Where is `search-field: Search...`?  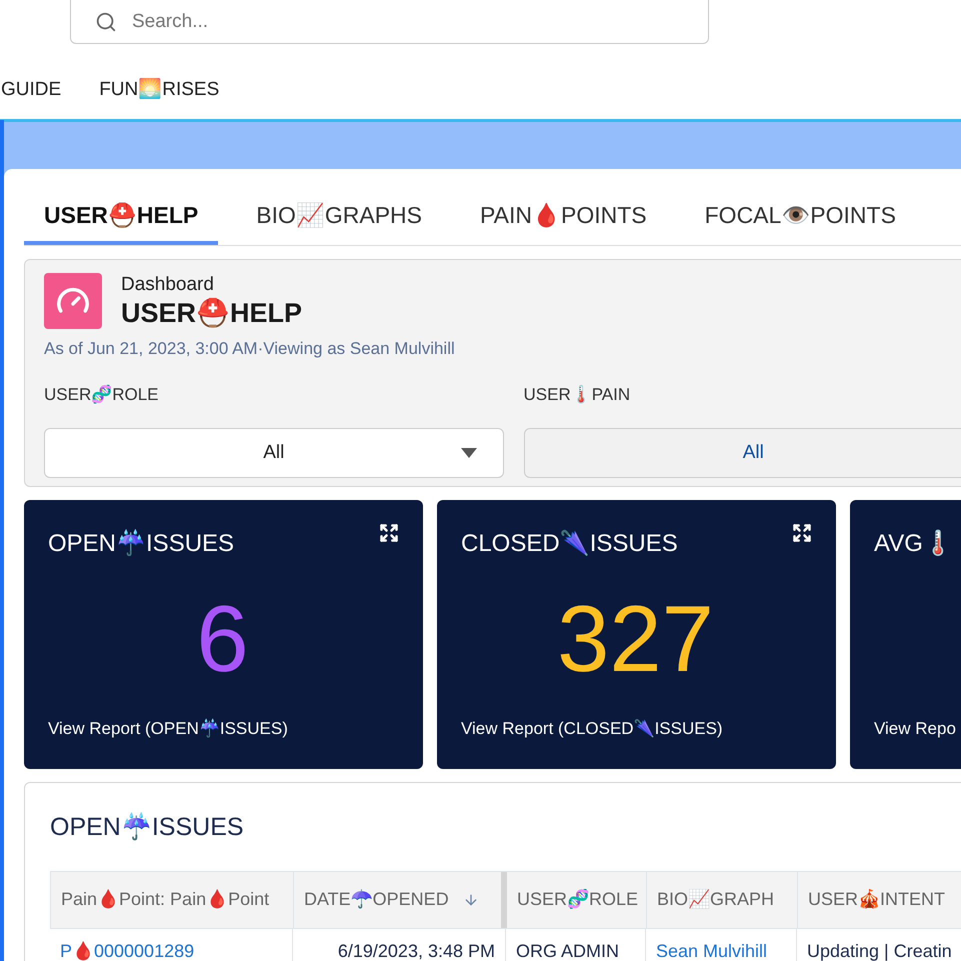
search-field: Search... is located at coordinates (389, 22).